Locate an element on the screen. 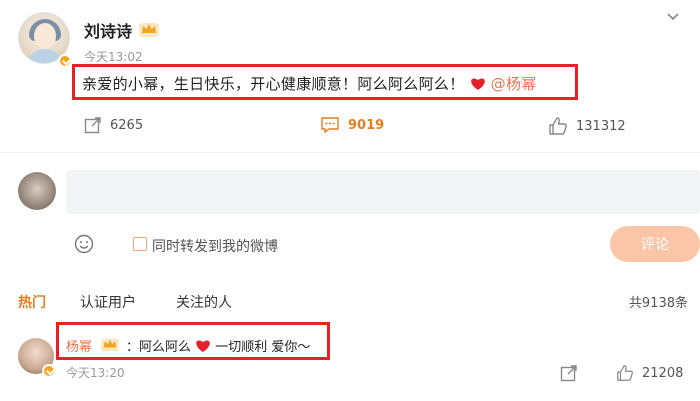  comment-button: 9019 is located at coordinates (352, 125).